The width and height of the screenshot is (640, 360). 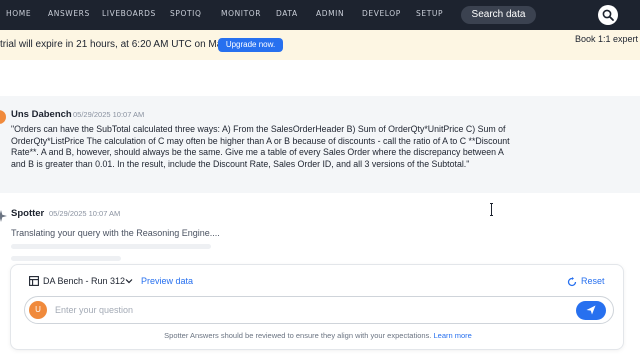 I want to click on book-expert-link: Book 1:1 expert, so click(x=606, y=39).